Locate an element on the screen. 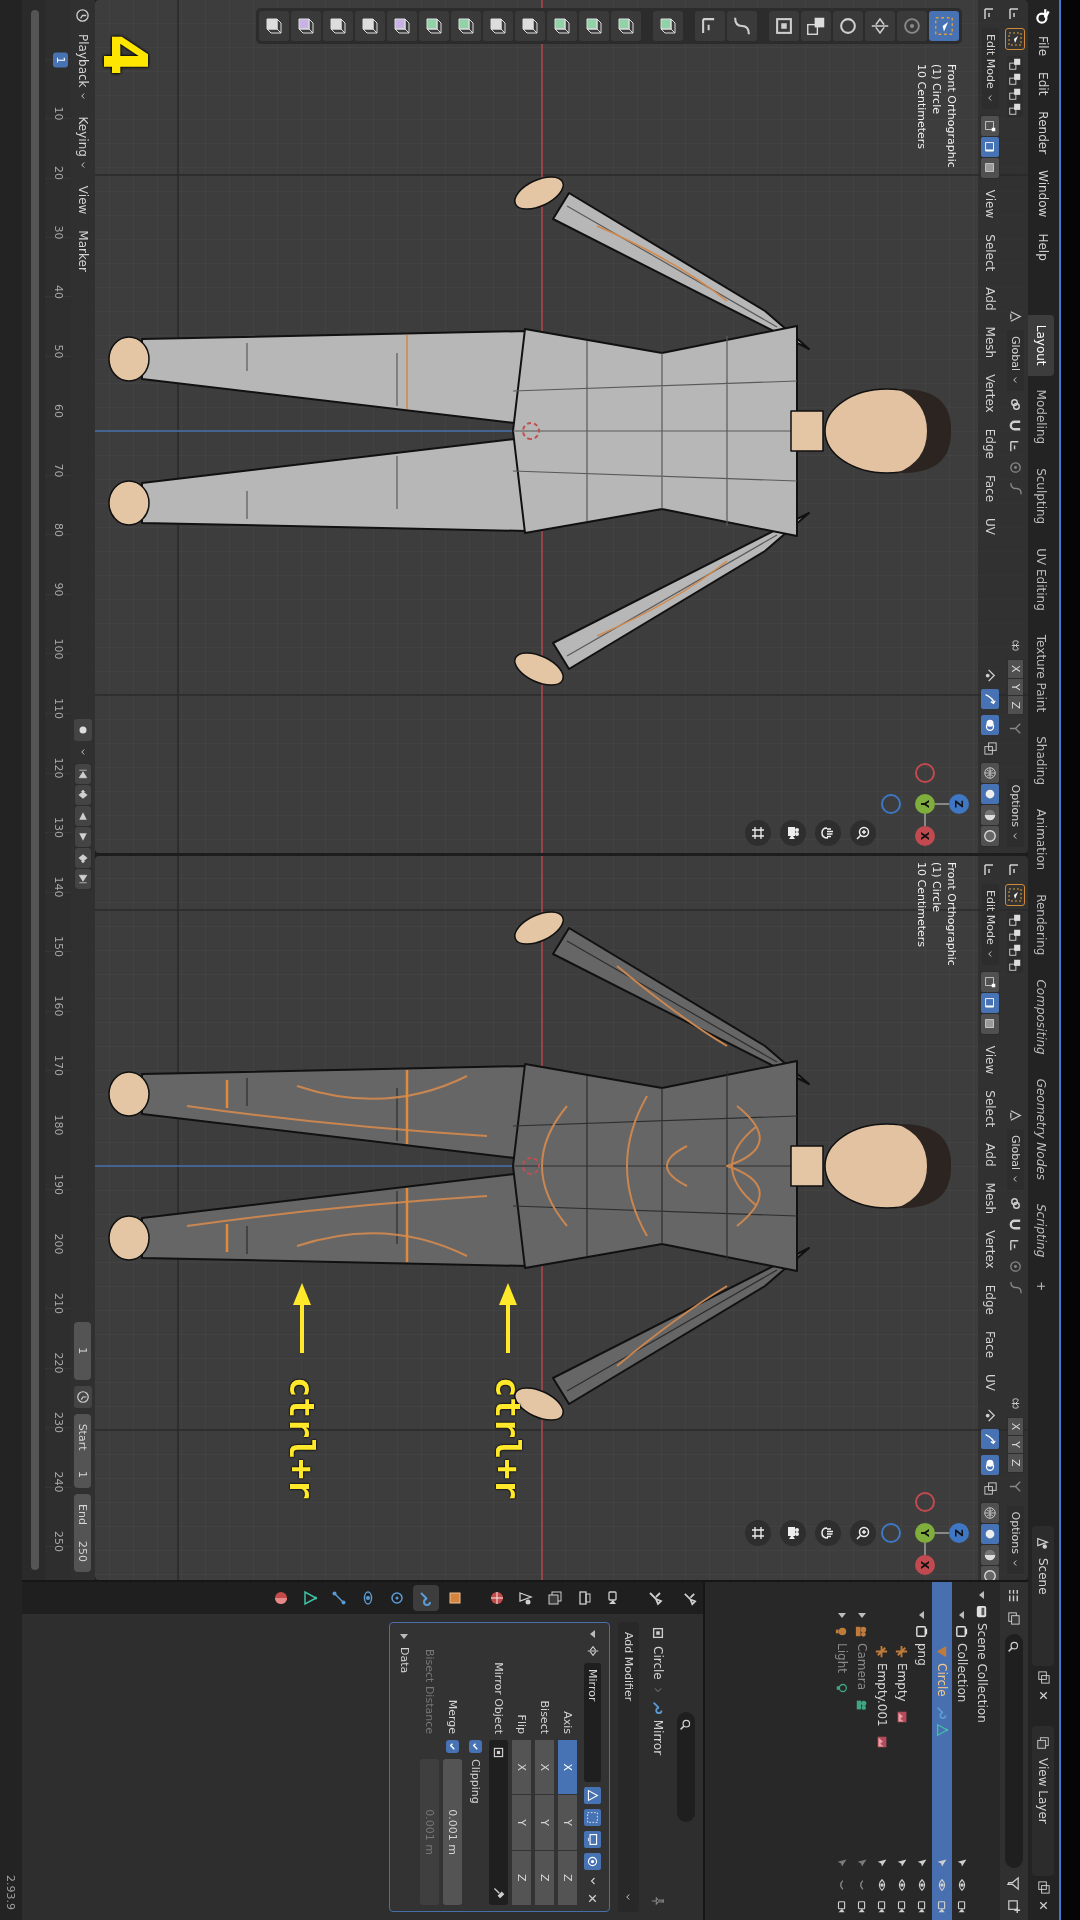 The width and height of the screenshot is (1080, 1920). view-layer-selector: View Layer is located at coordinates (1043, 1801).